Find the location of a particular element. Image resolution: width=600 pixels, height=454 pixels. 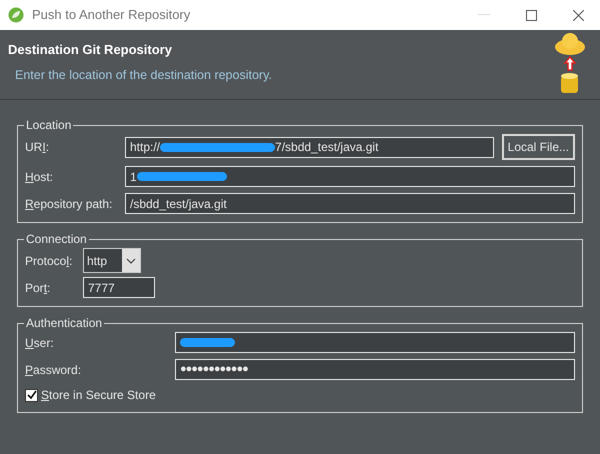

field-label: Host: is located at coordinates (39, 177).